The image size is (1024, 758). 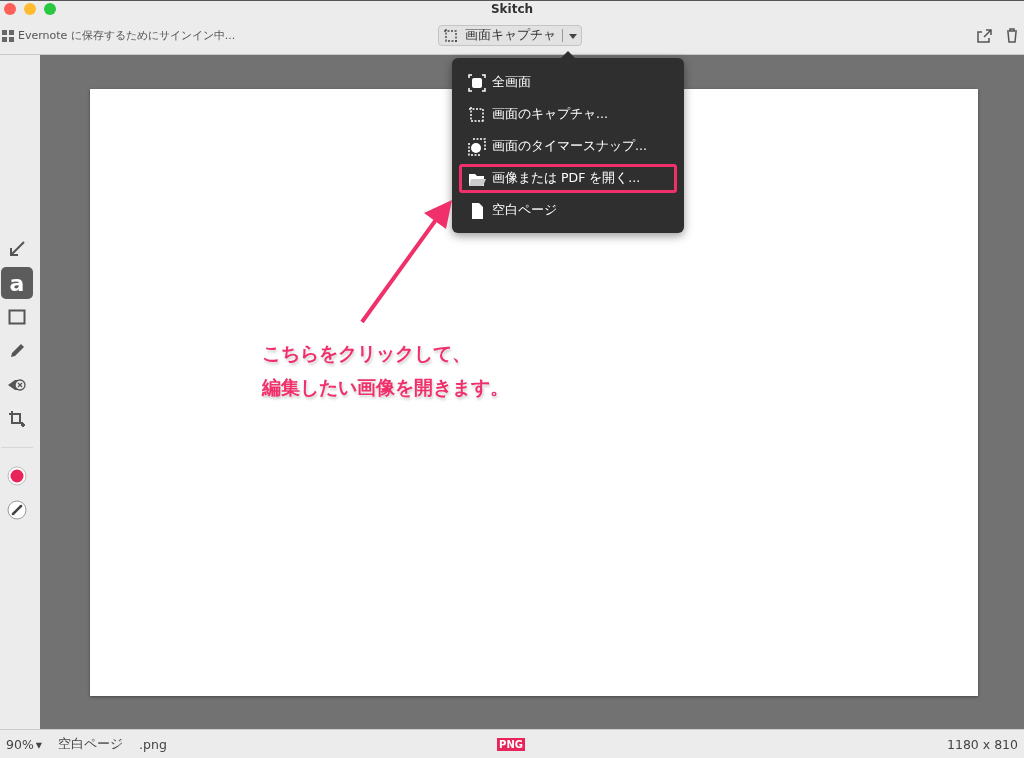 I want to click on caret-icon, so click(x=573, y=35).